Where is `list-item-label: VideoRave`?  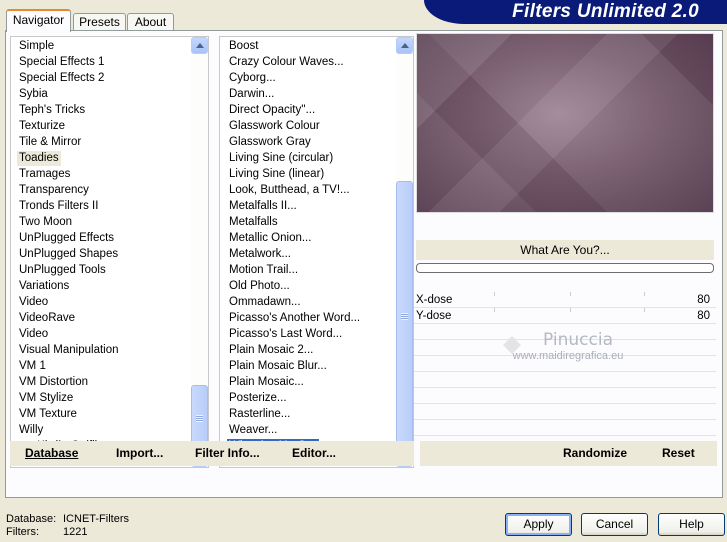
list-item-label: VideoRave is located at coordinates (47, 318).